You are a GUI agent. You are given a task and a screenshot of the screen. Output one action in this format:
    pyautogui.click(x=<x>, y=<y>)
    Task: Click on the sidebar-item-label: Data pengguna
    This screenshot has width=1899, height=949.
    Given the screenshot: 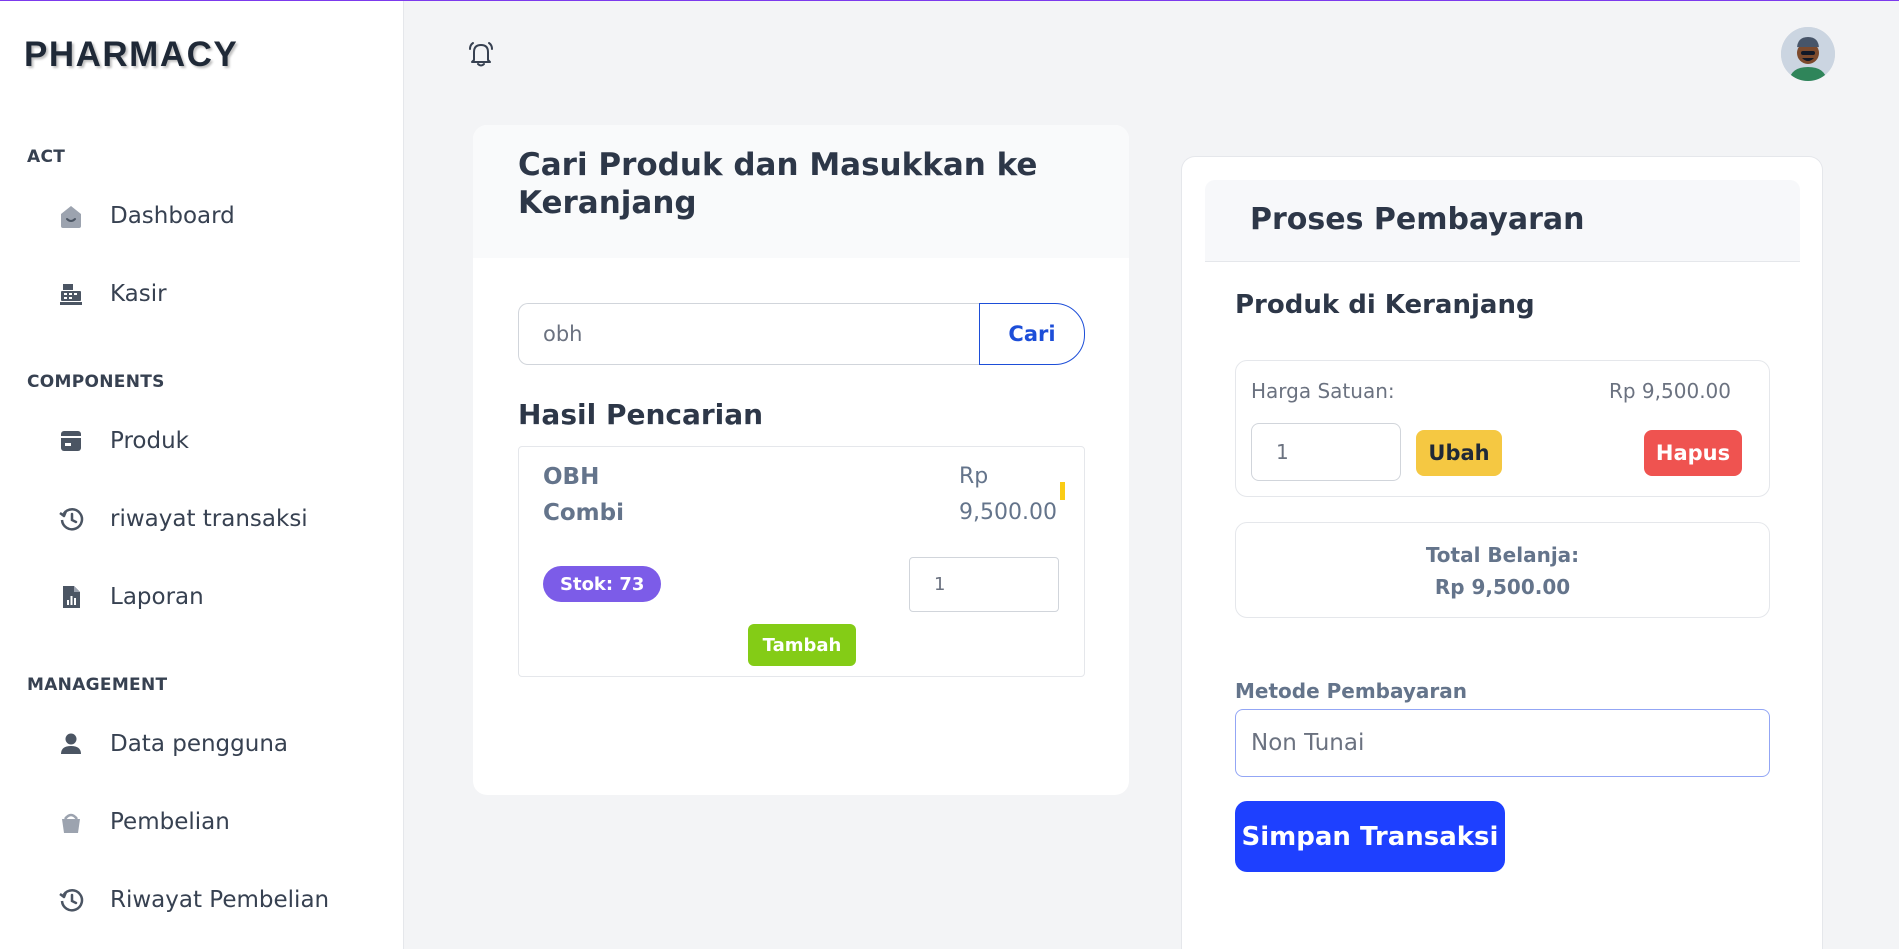 What is the action you would take?
    pyautogui.click(x=199, y=744)
    